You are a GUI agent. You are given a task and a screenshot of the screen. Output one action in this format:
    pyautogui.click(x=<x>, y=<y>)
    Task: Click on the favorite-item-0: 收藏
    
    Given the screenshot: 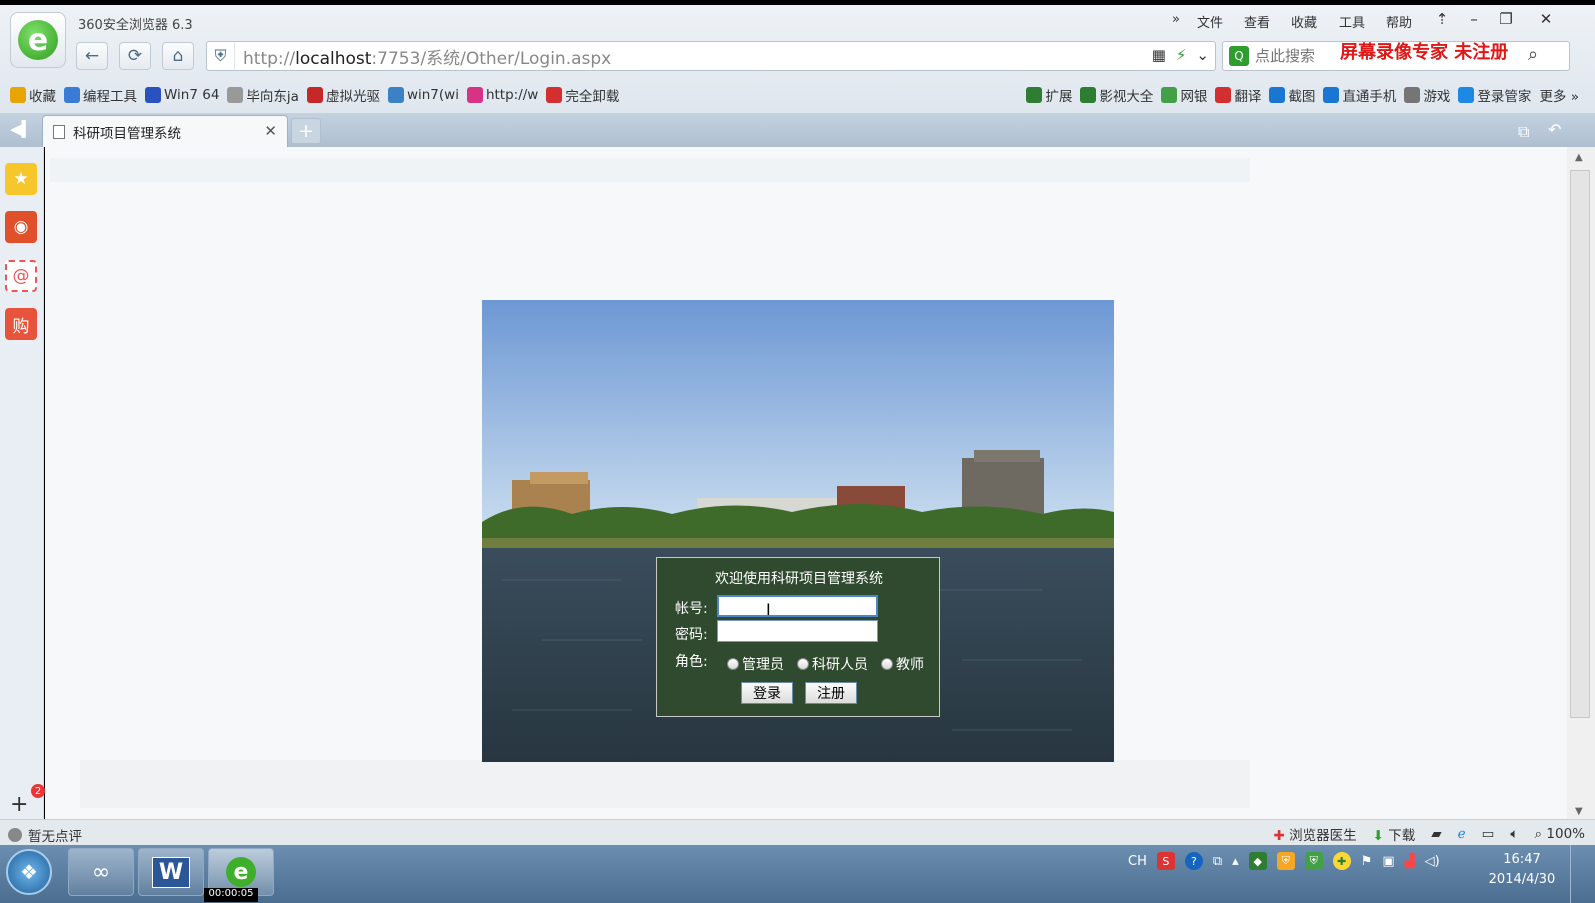 What is the action you would take?
    pyautogui.click(x=33, y=95)
    